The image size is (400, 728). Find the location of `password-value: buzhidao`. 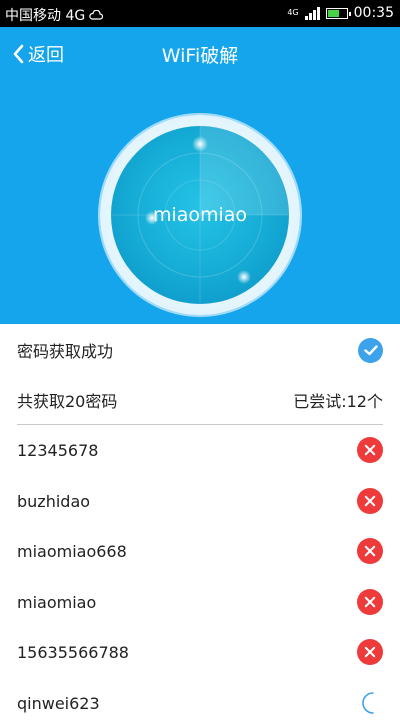

password-value: buzhidao is located at coordinates (54, 501).